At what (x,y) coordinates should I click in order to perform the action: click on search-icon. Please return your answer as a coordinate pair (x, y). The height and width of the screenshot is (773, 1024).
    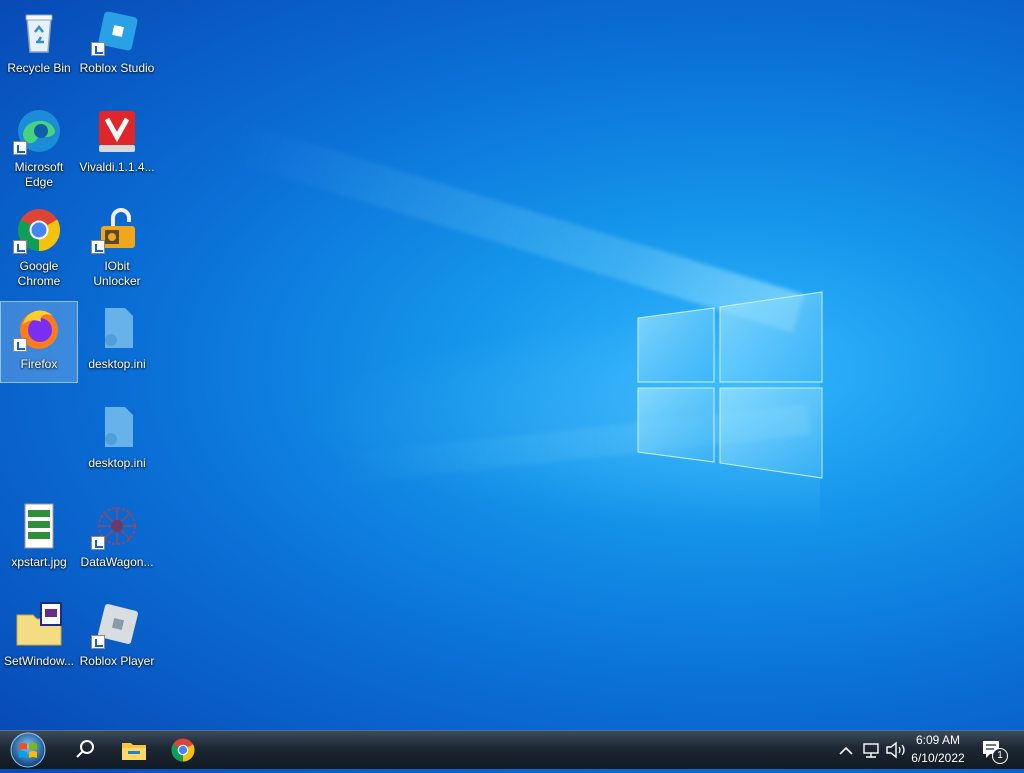
    Looking at the image, I should click on (85, 749).